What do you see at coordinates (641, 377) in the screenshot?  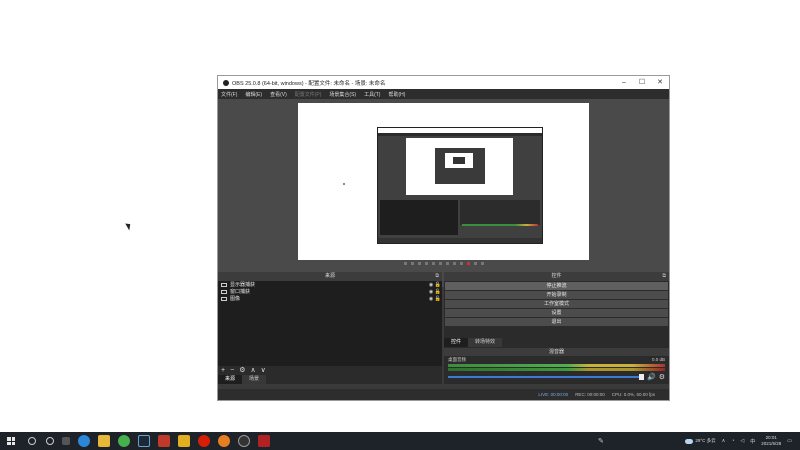 I see `slider-knob` at bounding box center [641, 377].